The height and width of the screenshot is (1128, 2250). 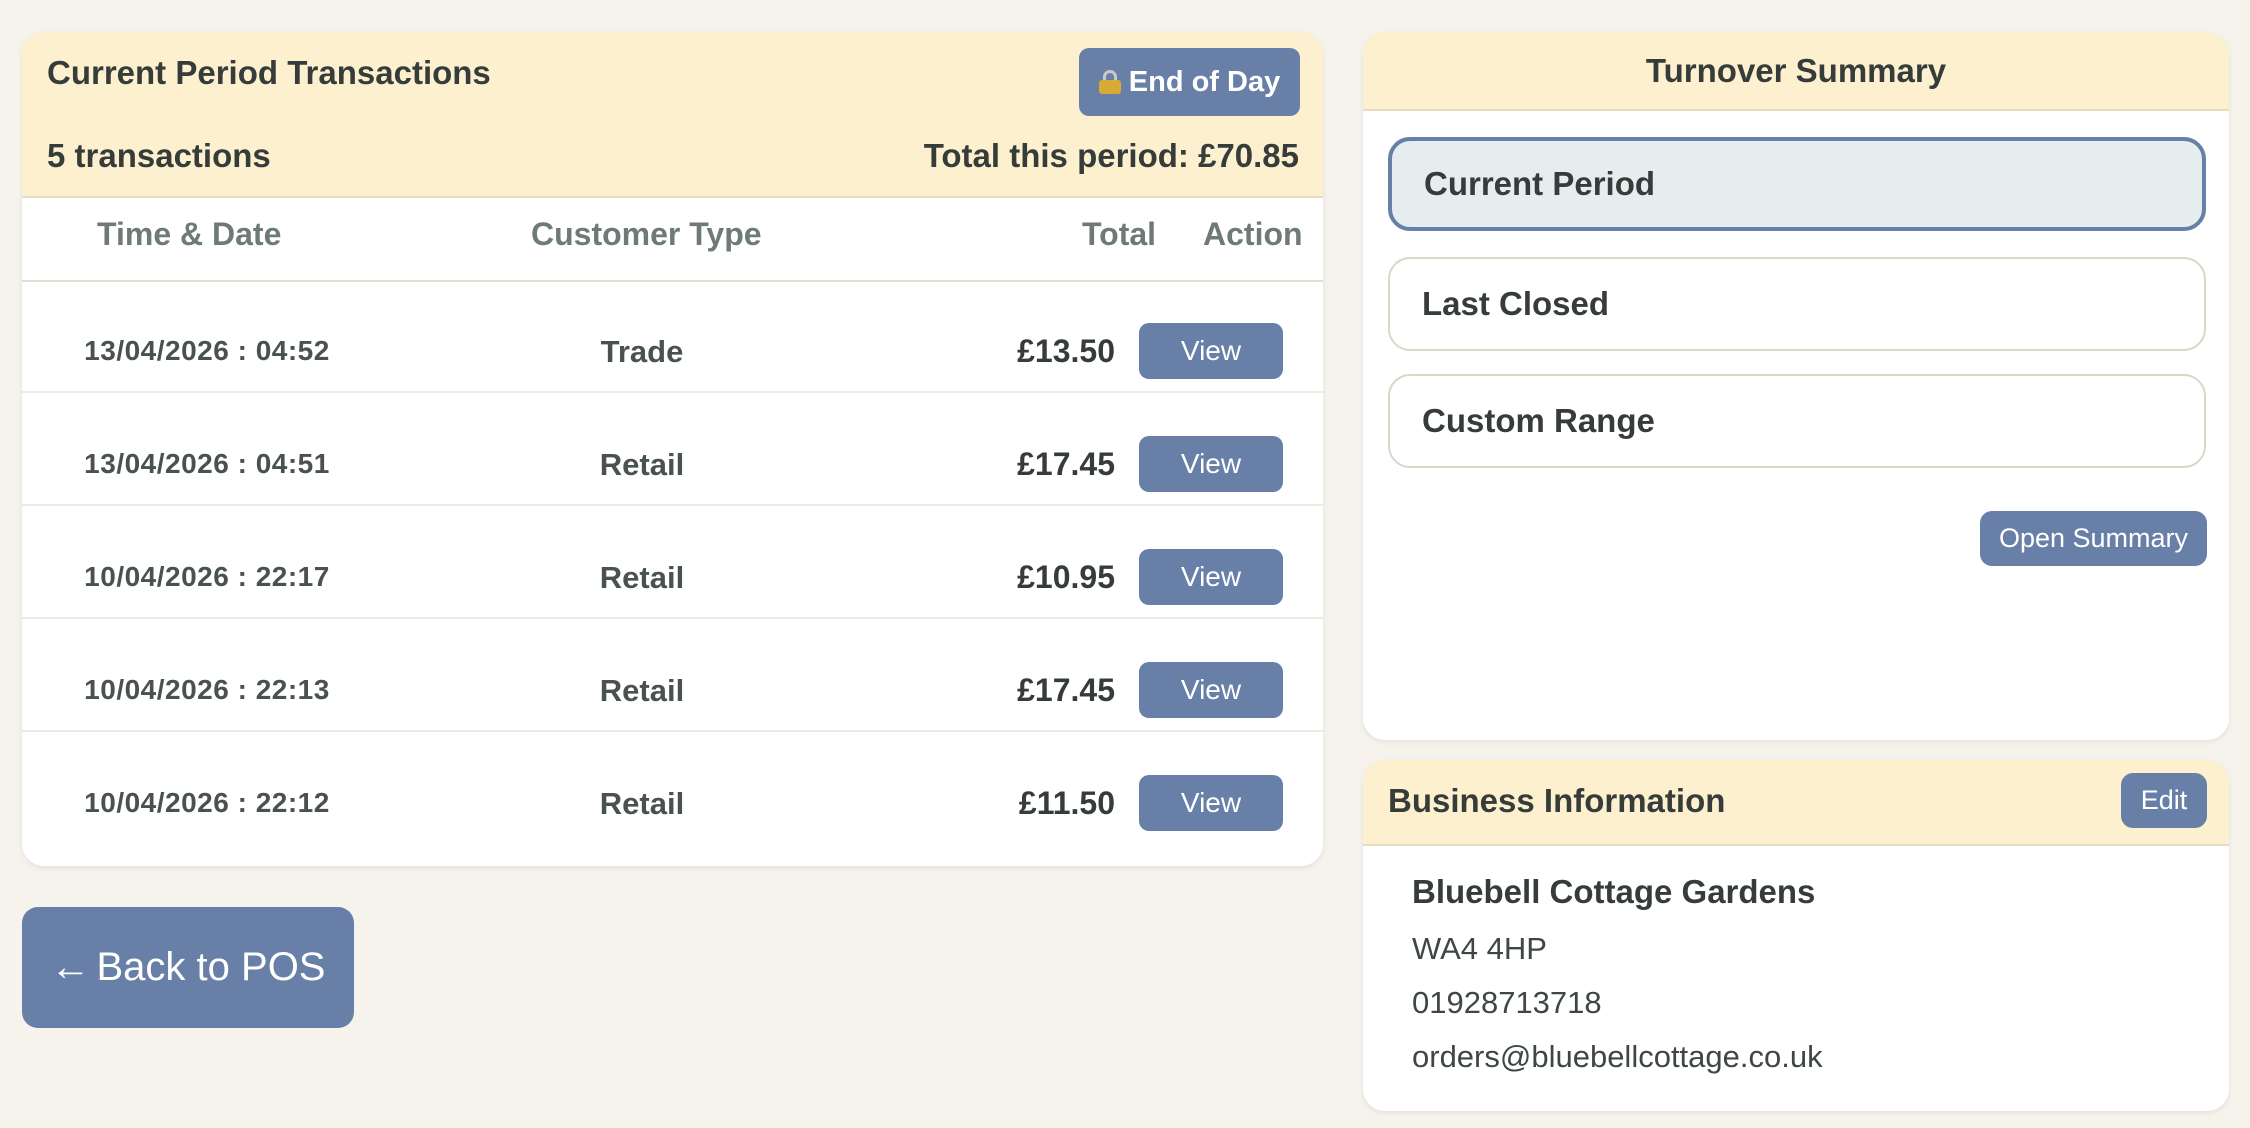 I want to click on transaction-count: 5 transactions, so click(x=159, y=155).